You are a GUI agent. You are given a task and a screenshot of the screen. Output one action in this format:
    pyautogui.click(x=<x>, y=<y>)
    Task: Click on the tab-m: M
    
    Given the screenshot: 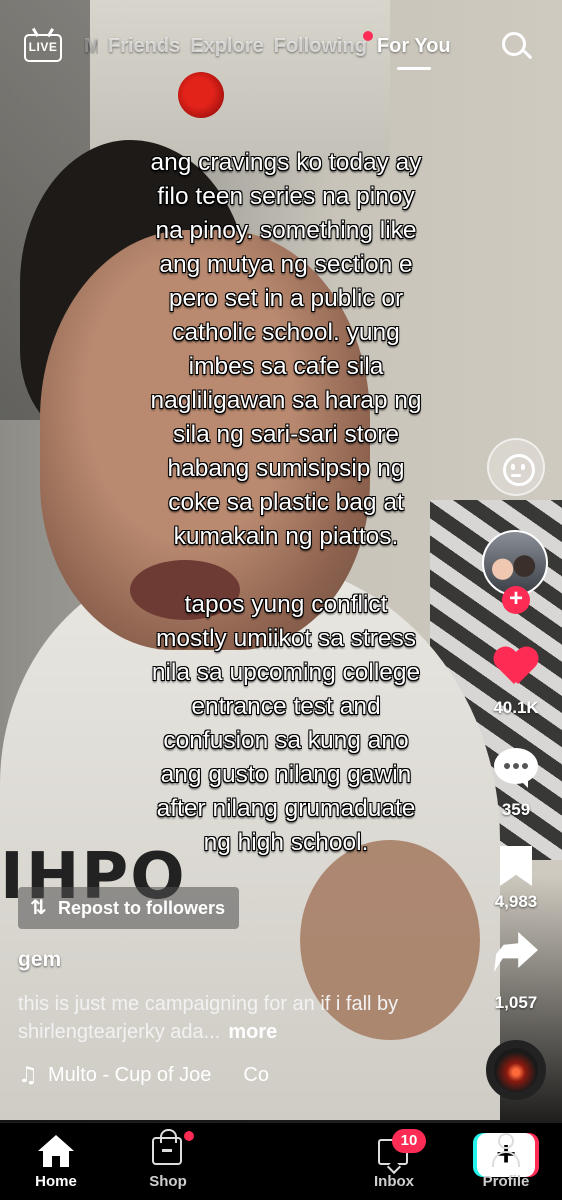 What is the action you would take?
    pyautogui.click(x=91, y=46)
    